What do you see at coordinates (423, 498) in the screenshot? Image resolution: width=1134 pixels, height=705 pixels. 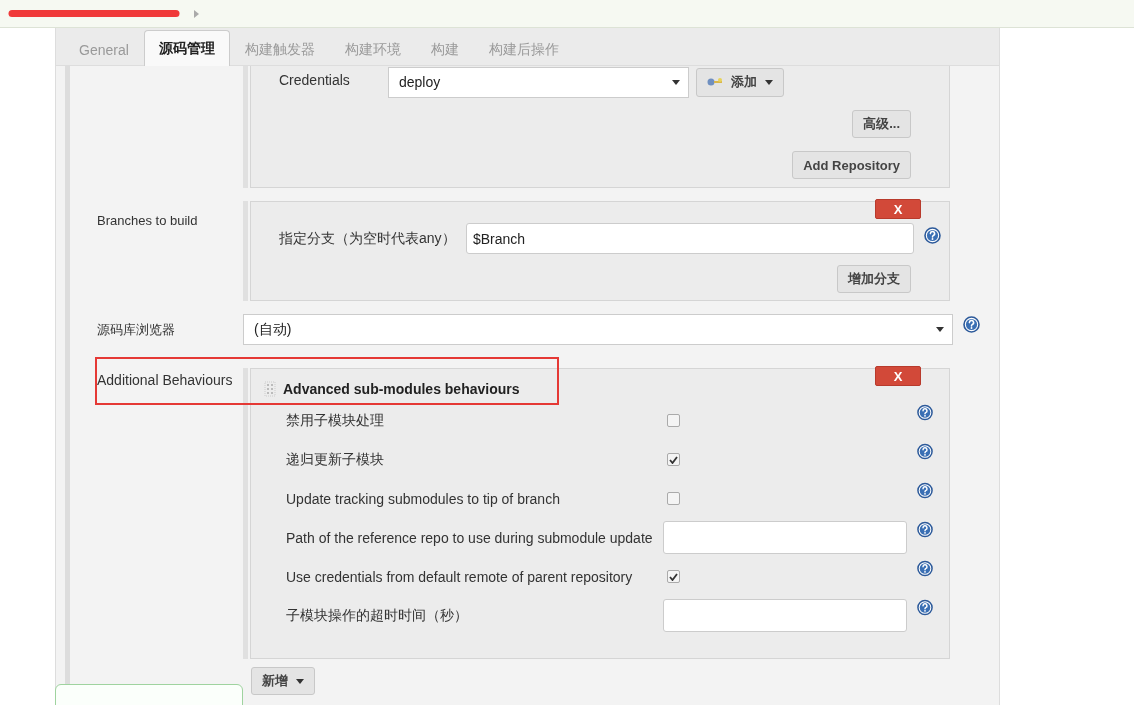 I see `option-label: Update tracking submodules to tip of branch` at bounding box center [423, 498].